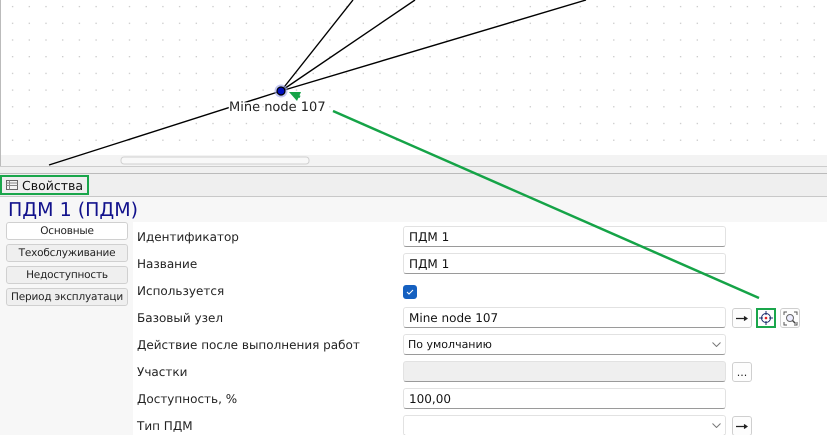 This screenshot has width=827, height=435. Describe the element at coordinates (73, 210) in the screenshot. I see `object-title: ПДМ 1 (ПДМ)` at that location.